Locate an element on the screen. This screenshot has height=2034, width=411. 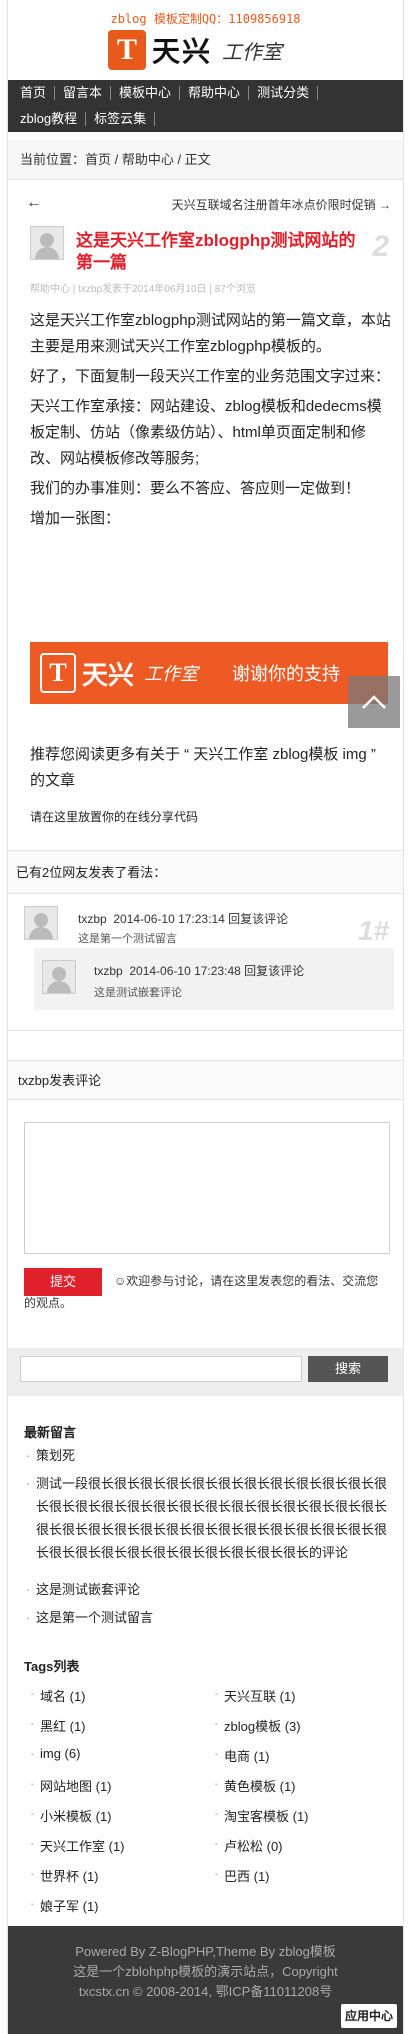
share-placeholder: 请在这里放置你的在线分享代码 is located at coordinates (114, 817).